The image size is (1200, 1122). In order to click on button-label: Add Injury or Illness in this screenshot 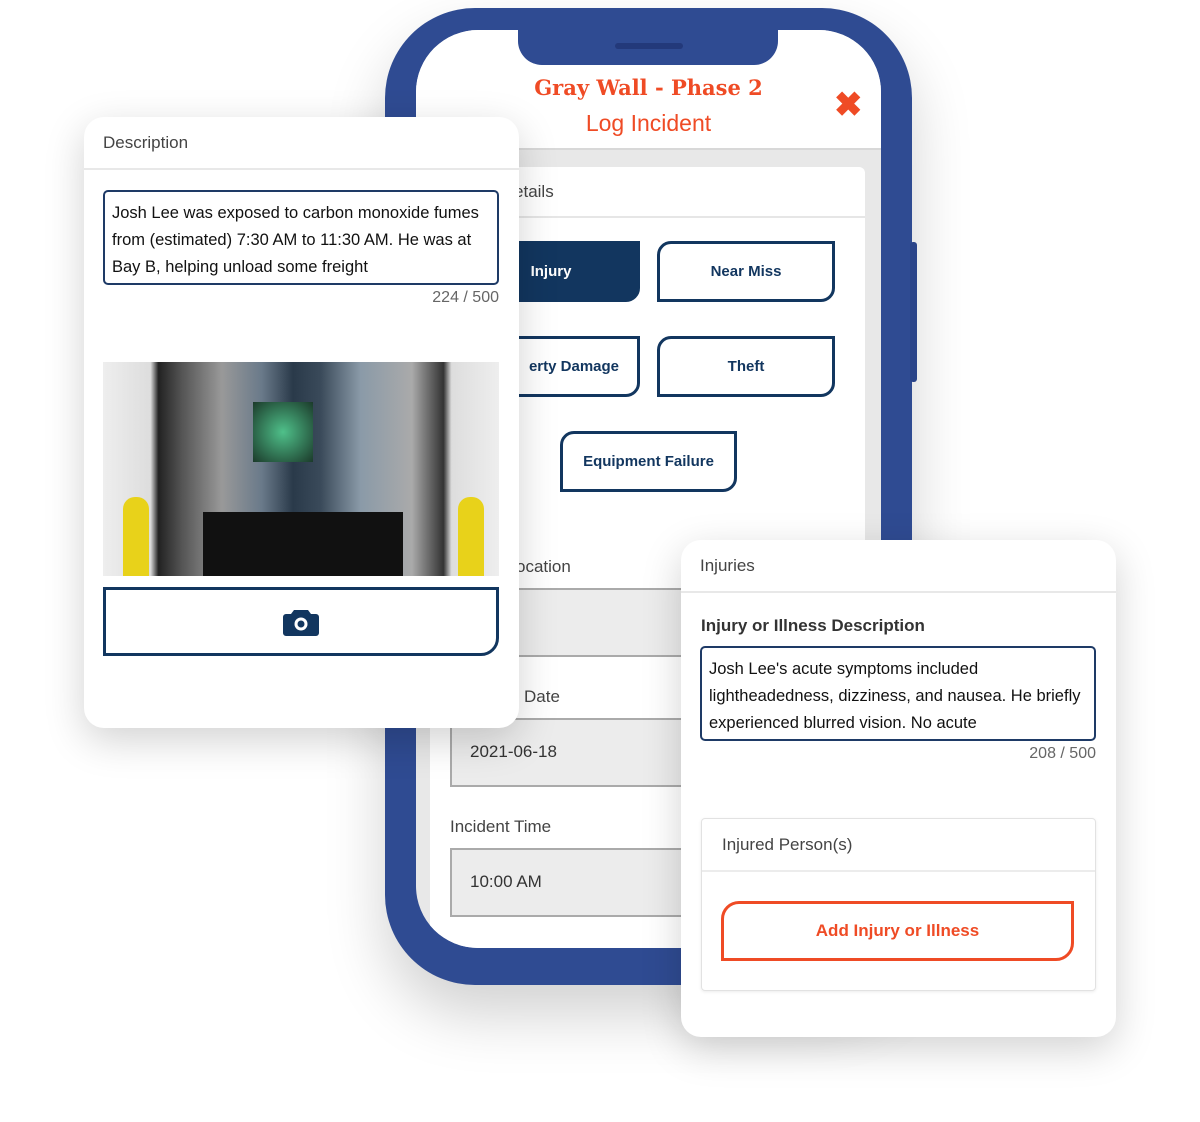, I will do `click(897, 930)`.